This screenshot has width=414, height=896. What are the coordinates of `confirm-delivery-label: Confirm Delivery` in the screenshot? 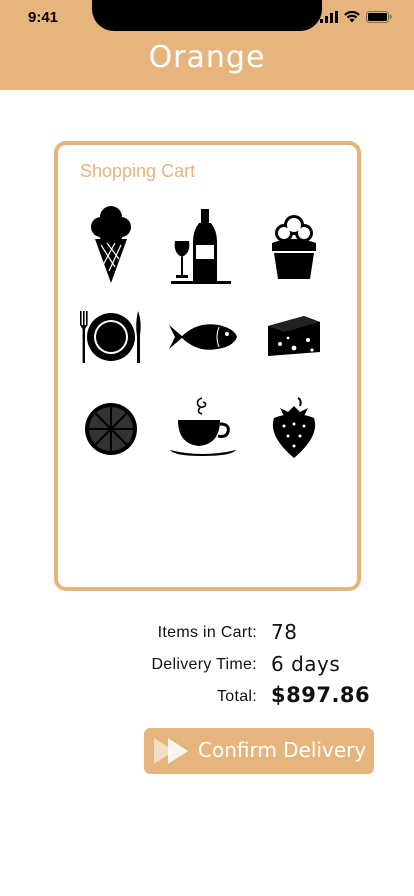 It's located at (282, 750).